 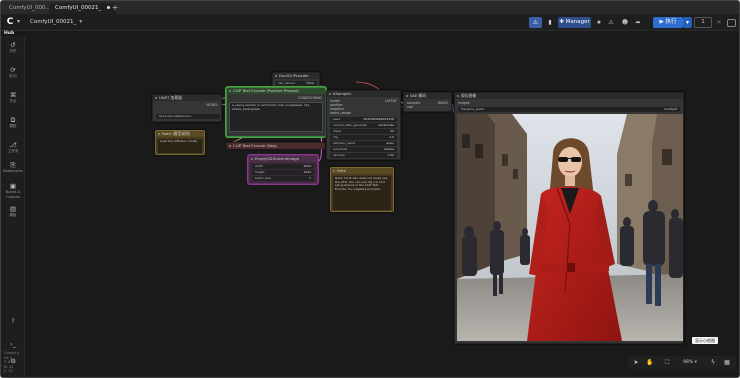 I want to click on model-library-icon: ⧉, so click(x=13, y=120).